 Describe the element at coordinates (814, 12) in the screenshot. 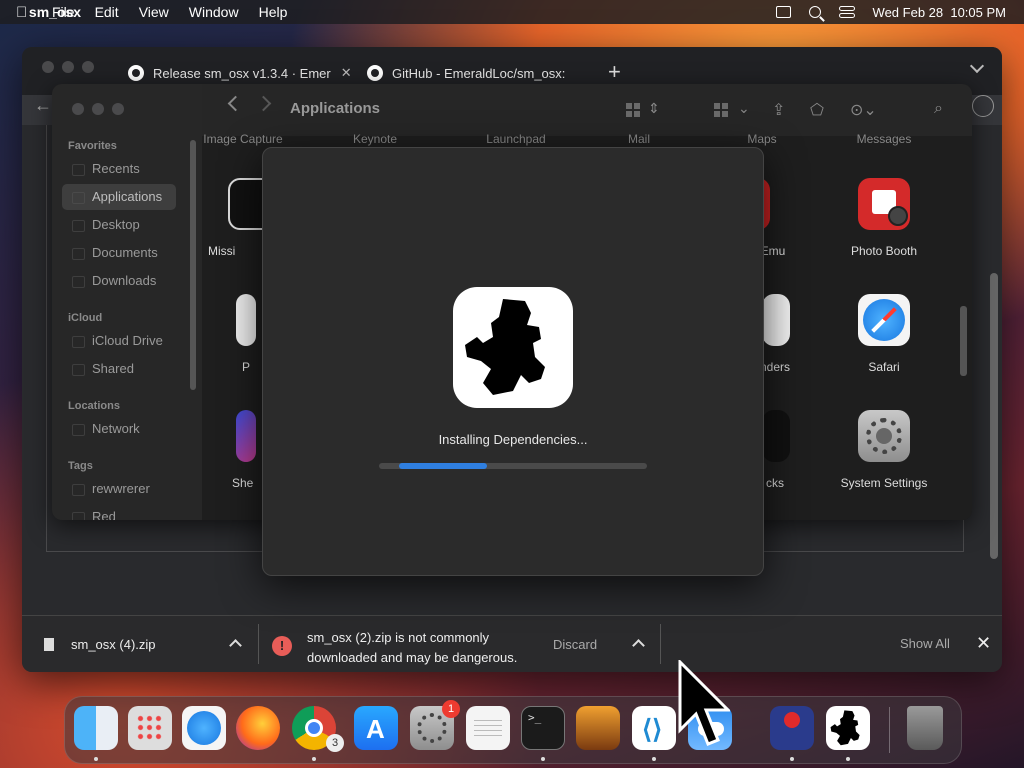

I see `search-icon` at that location.